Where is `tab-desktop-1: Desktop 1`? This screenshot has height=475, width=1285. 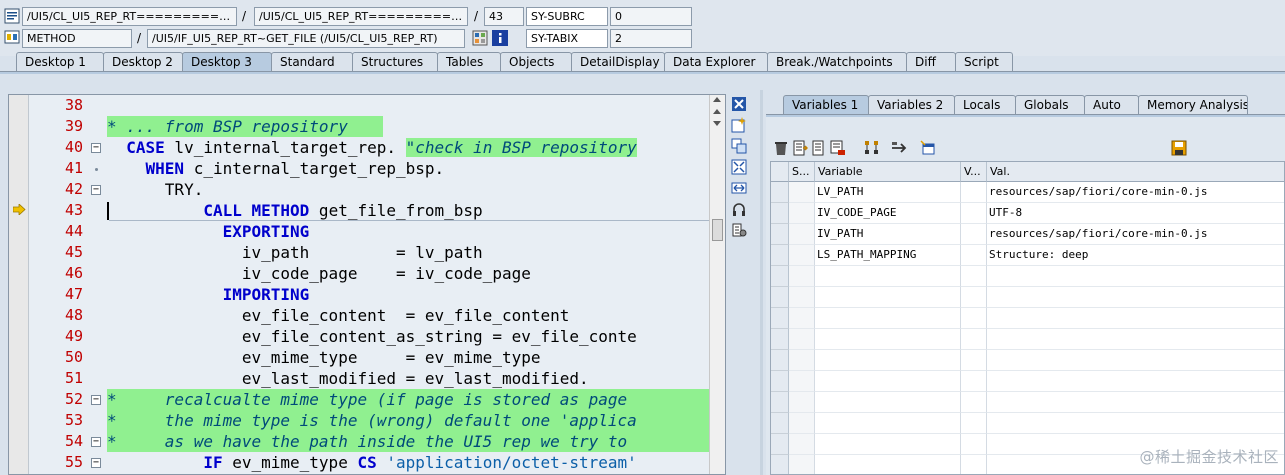 tab-desktop-1: Desktop 1 is located at coordinates (60, 62).